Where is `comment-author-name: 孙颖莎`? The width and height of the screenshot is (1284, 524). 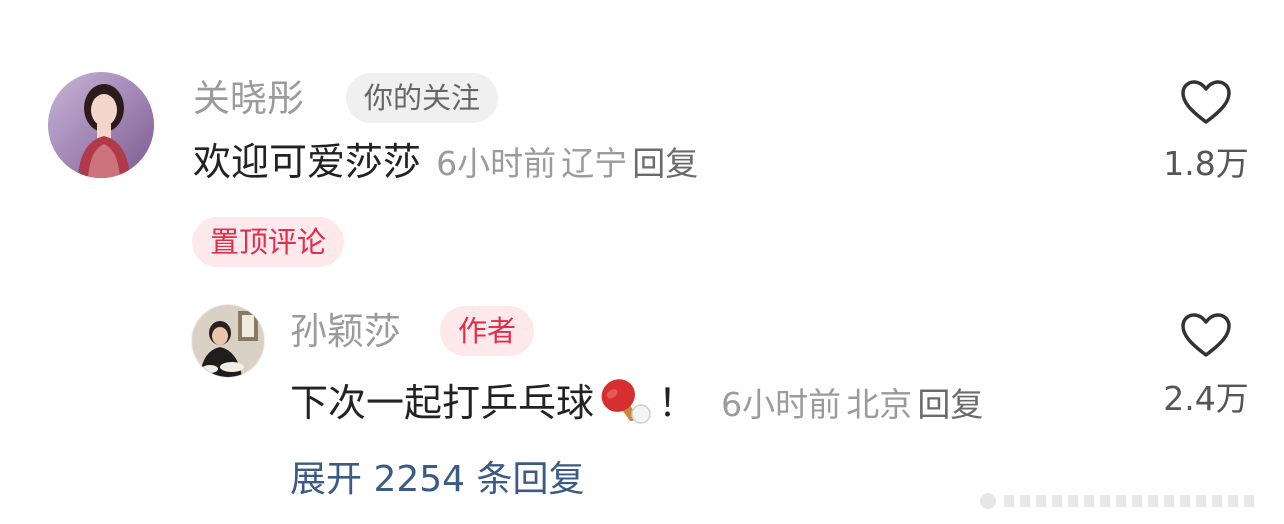
comment-author-name: 孙颖莎 is located at coordinates (345, 331).